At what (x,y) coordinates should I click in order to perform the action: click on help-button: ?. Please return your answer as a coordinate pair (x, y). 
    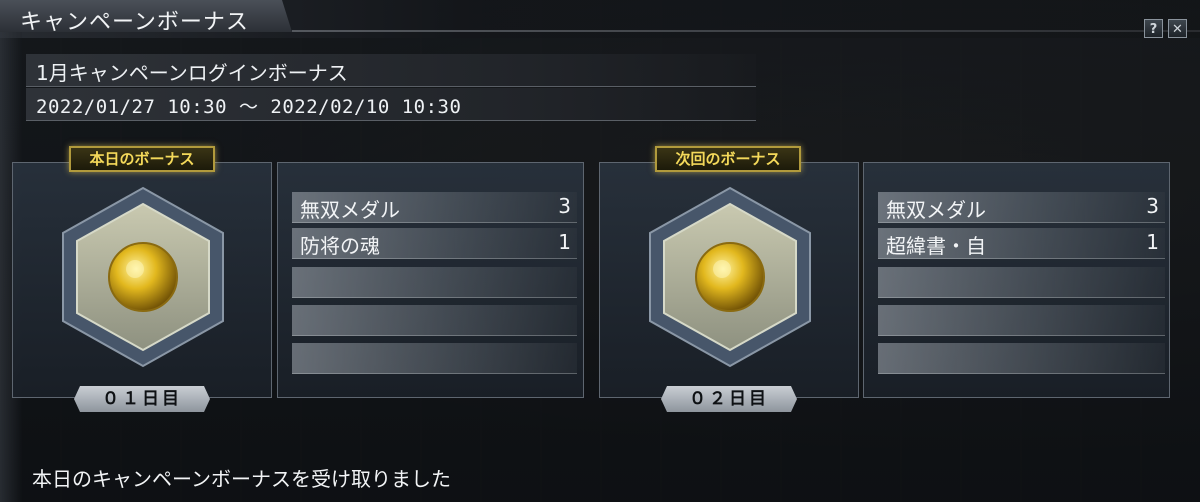
    Looking at the image, I should click on (1153, 28).